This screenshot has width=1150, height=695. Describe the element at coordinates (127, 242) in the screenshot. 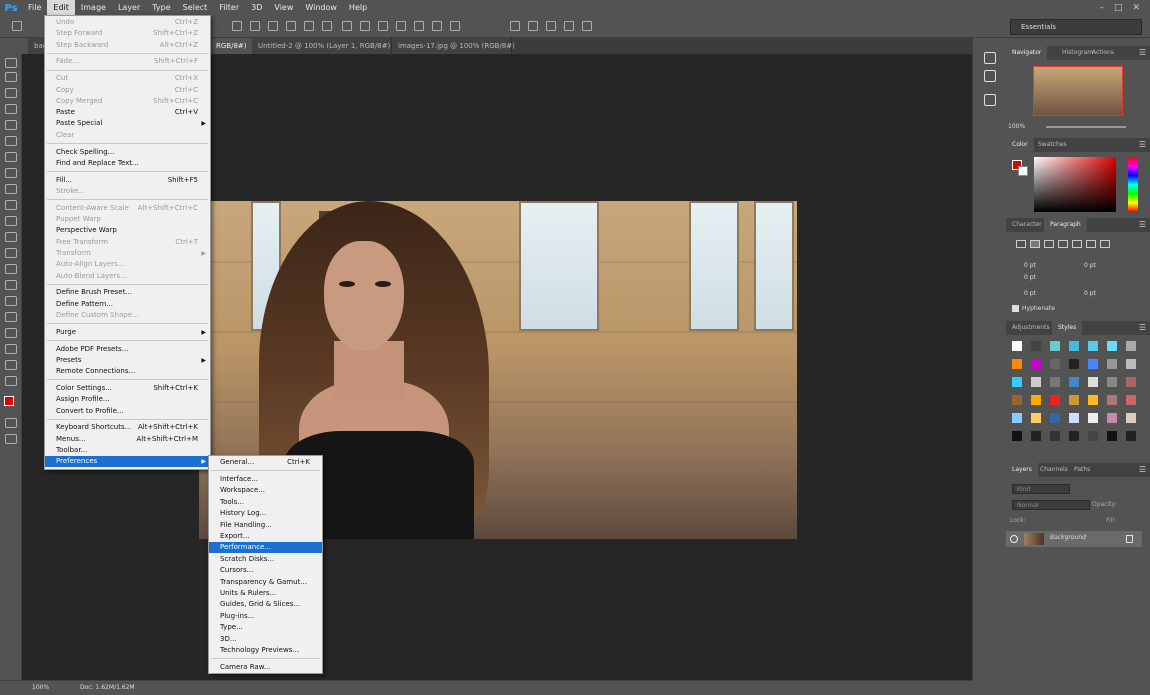

I see `edit-menu-item: Free Transform Ctrl+T` at that location.